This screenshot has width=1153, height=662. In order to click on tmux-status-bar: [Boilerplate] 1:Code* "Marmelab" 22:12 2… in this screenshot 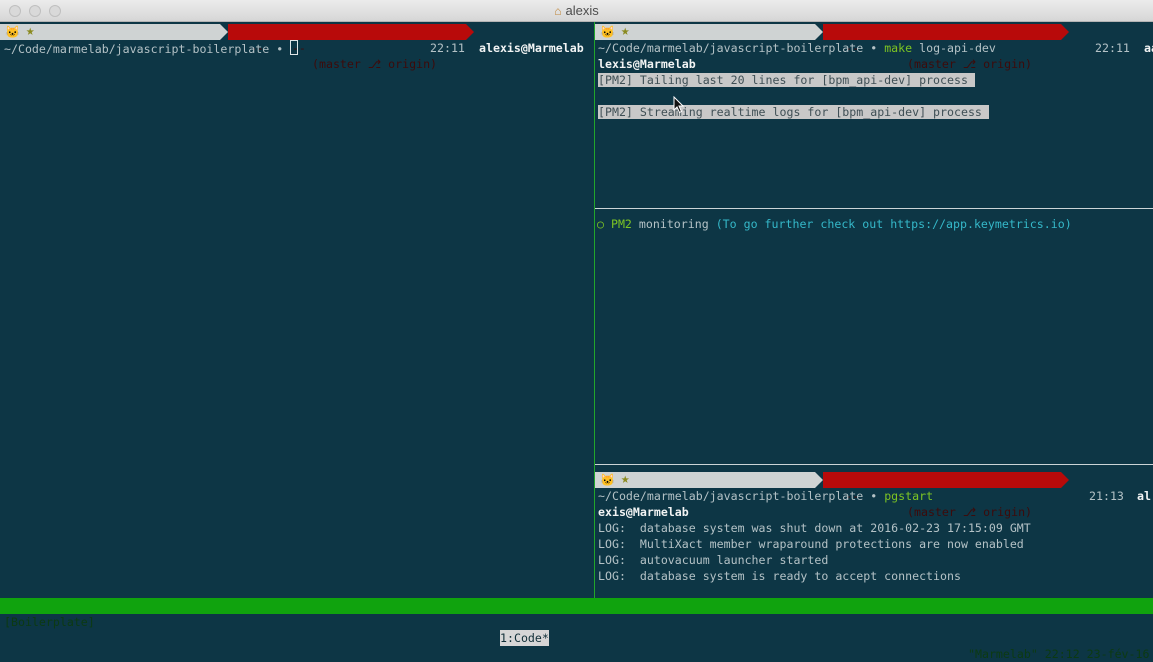, I will do `click(576, 629)`.